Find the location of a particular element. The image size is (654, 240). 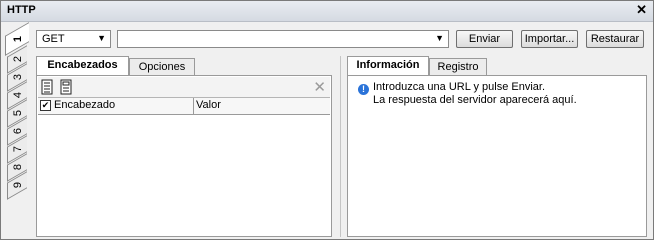

headers-column-header: ✔ Encabezado Valor is located at coordinates (184, 106).